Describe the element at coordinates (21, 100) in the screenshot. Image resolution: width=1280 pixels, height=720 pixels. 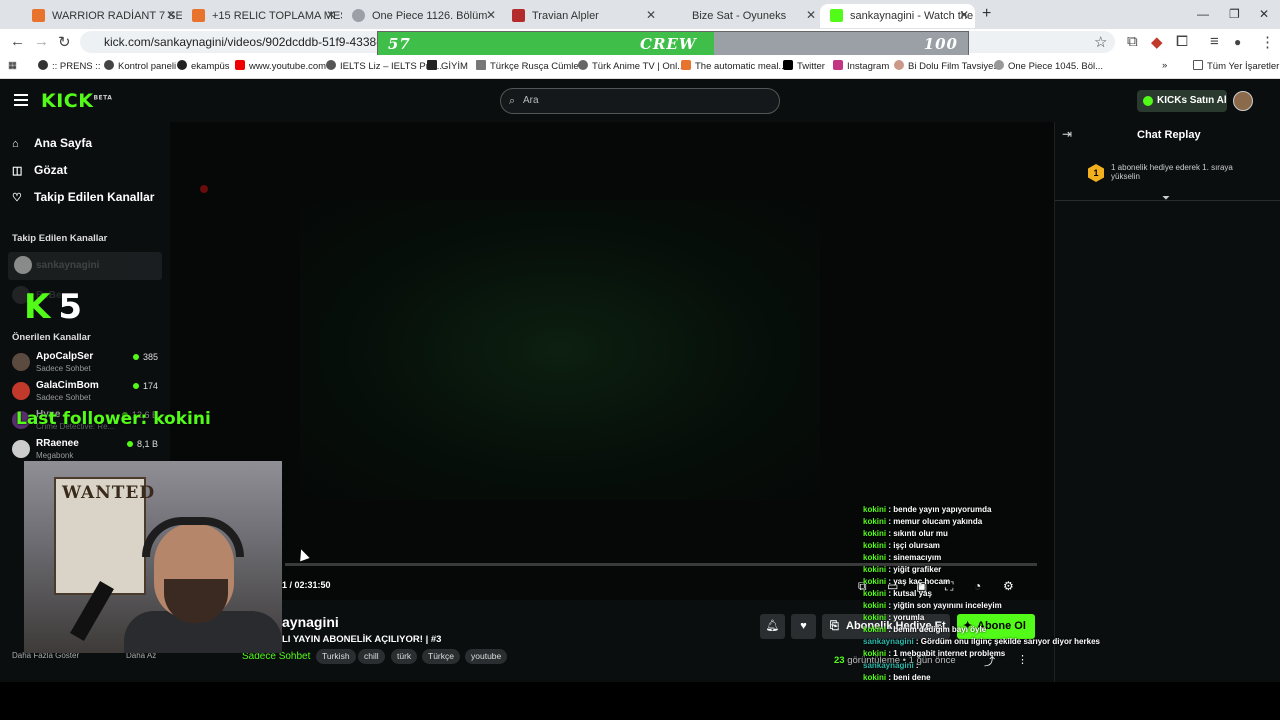
I see `hamburger-menu-icon` at that location.